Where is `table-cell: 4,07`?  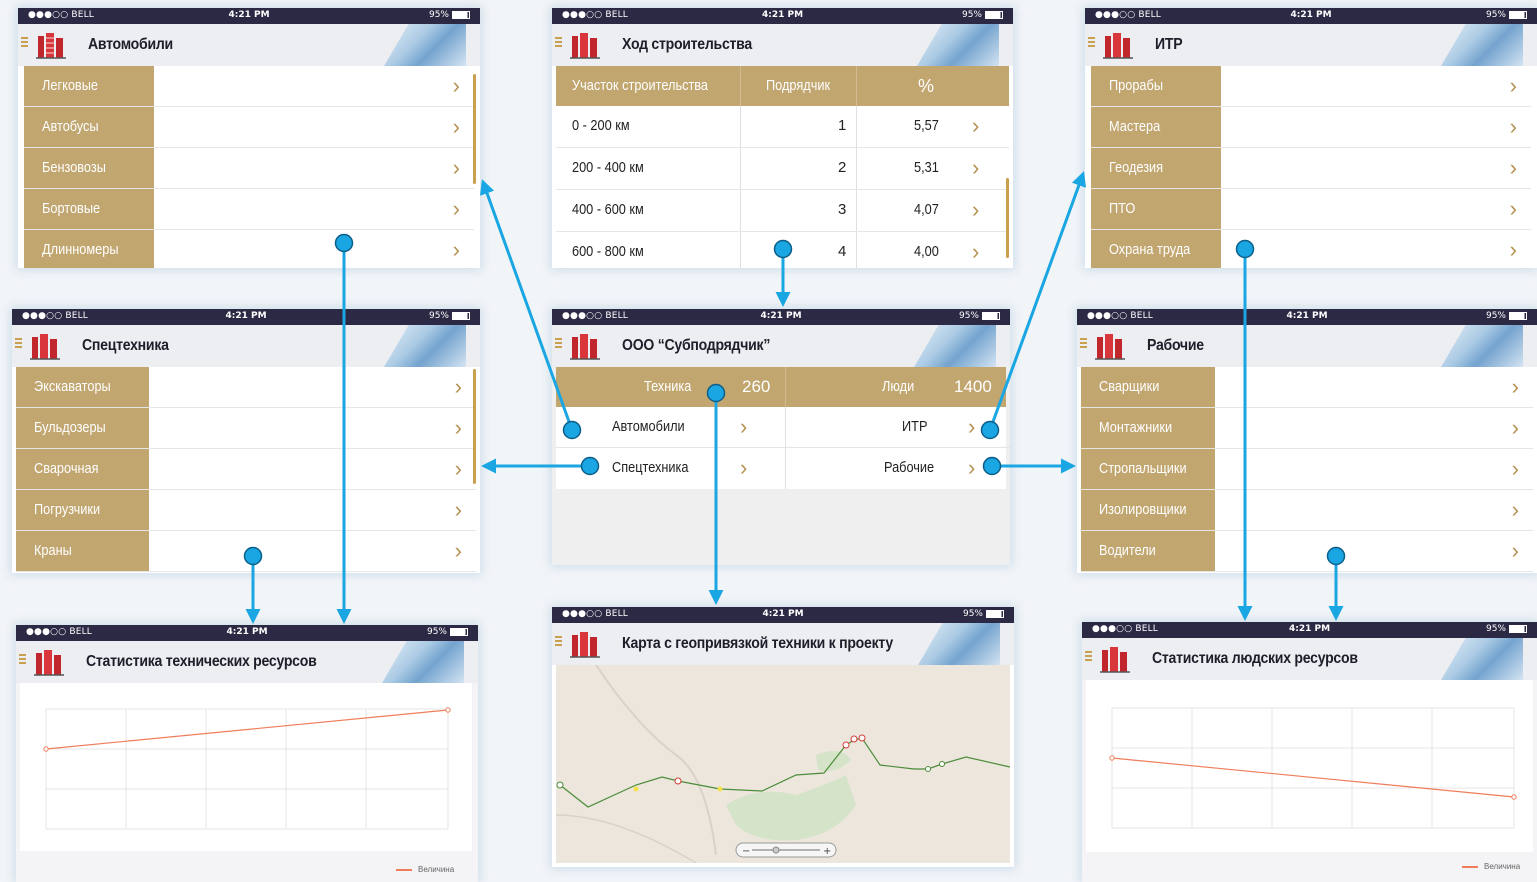
table-cell: 4,07 is located at coordinates (926, 209).